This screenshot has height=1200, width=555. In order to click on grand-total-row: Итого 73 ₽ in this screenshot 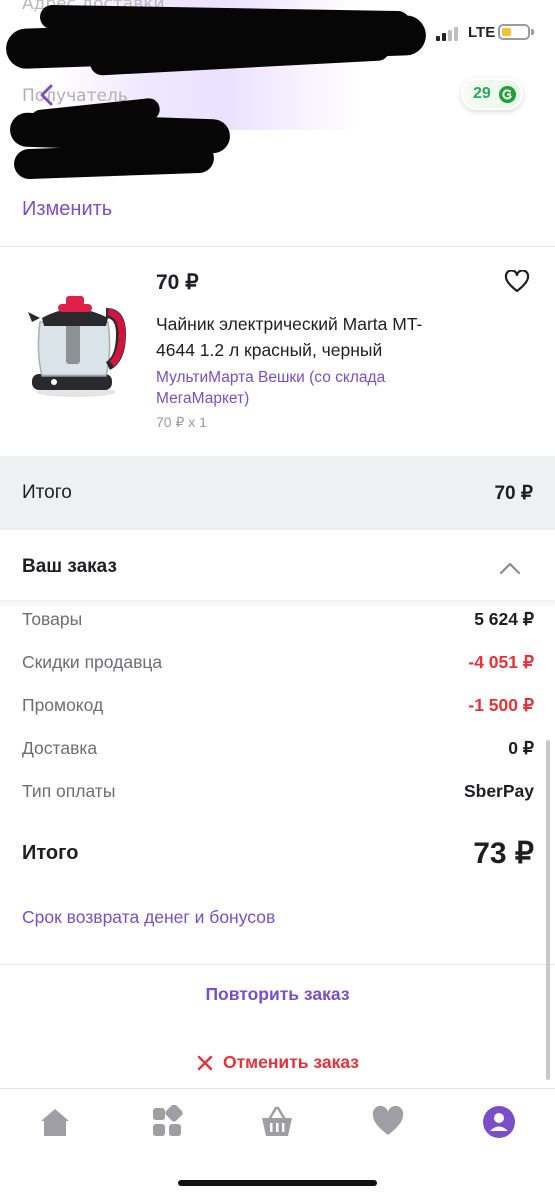, I will do `click(278, 856)`.